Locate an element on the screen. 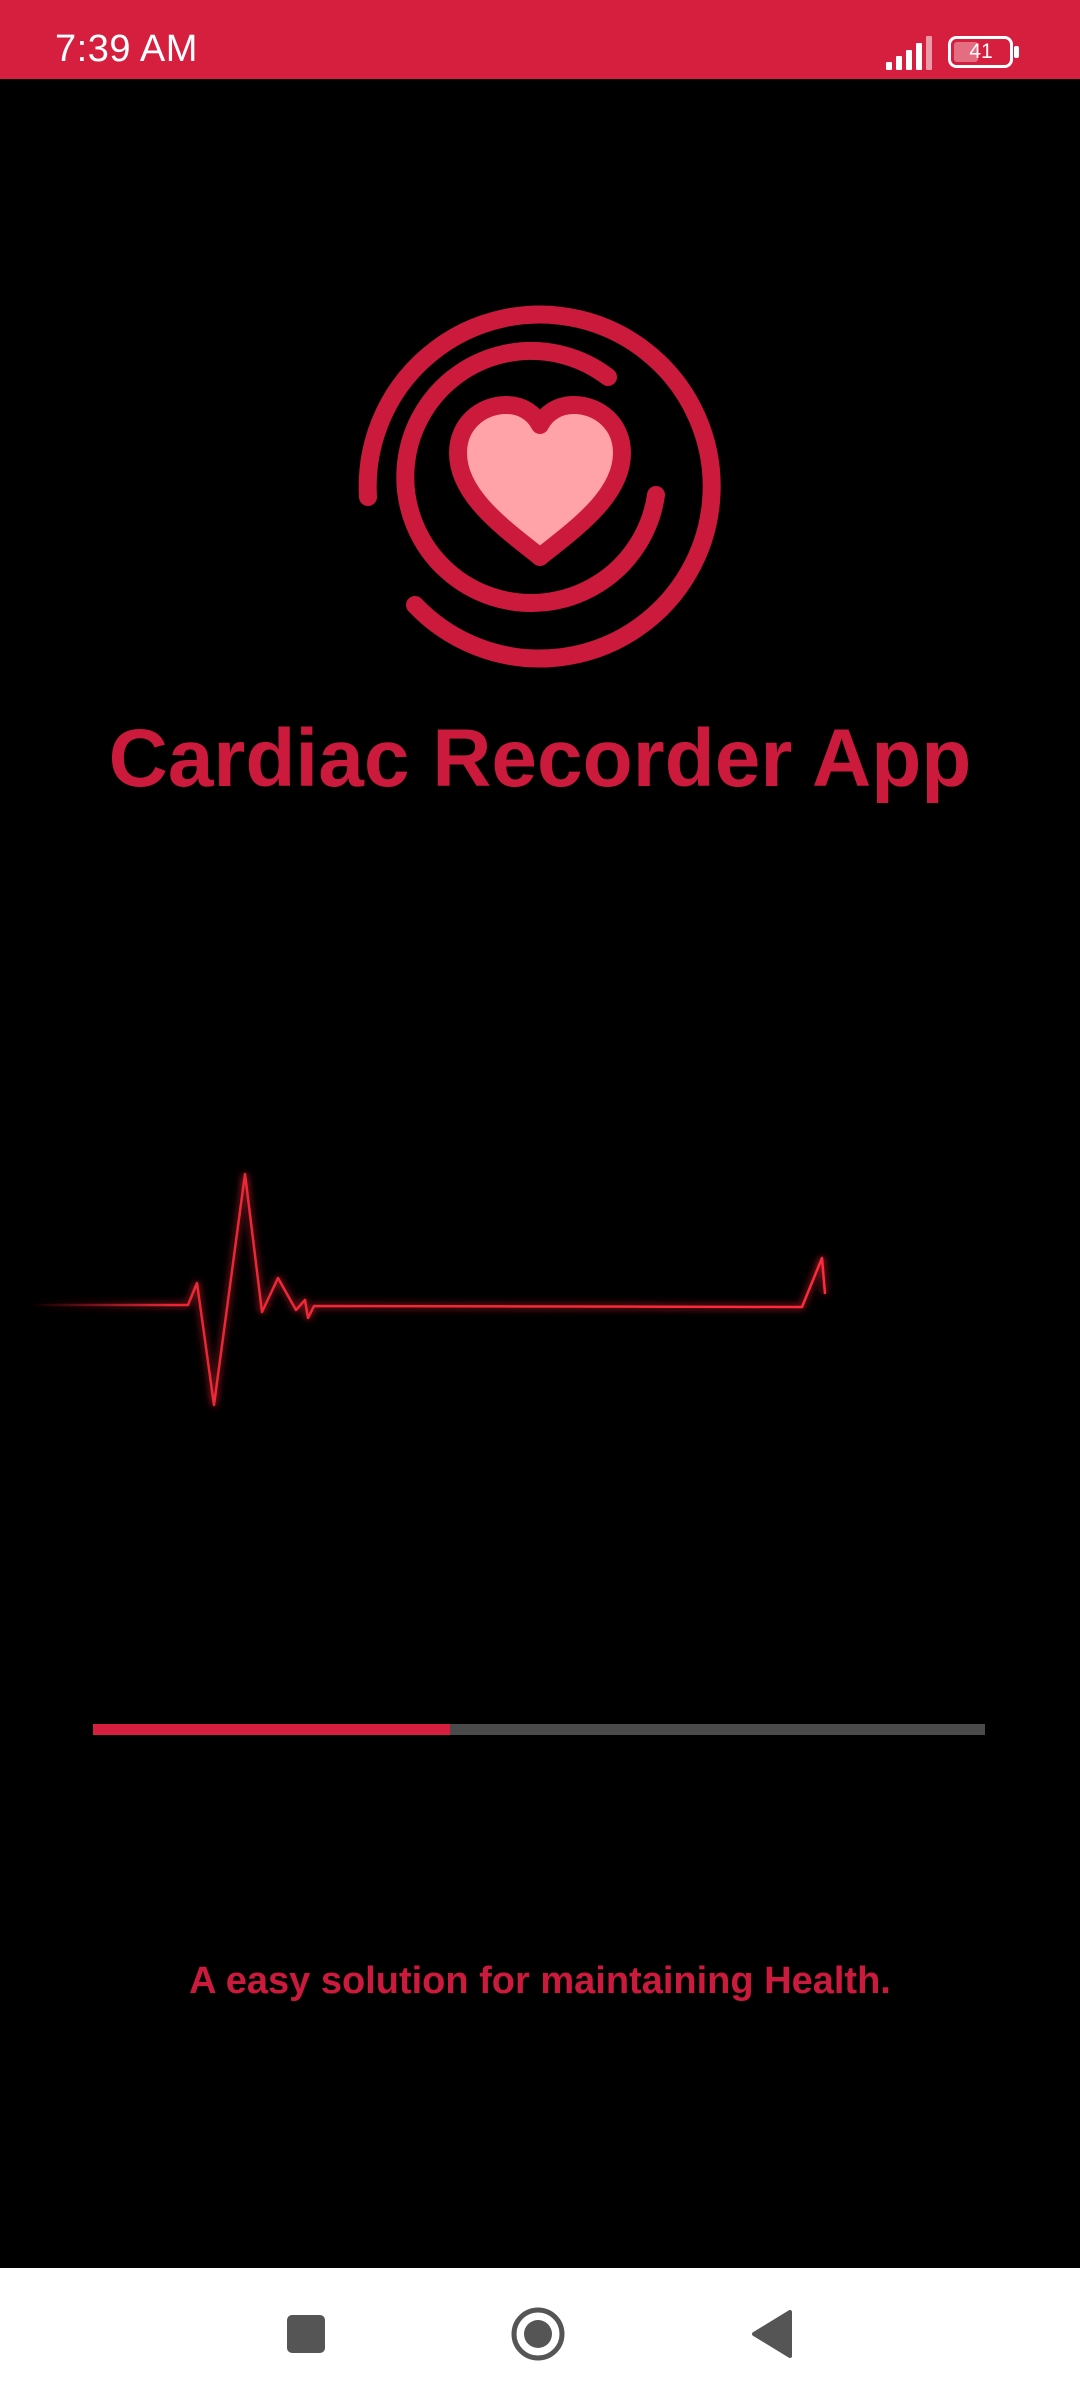  recents-button is located at coordinates (306, 2334).